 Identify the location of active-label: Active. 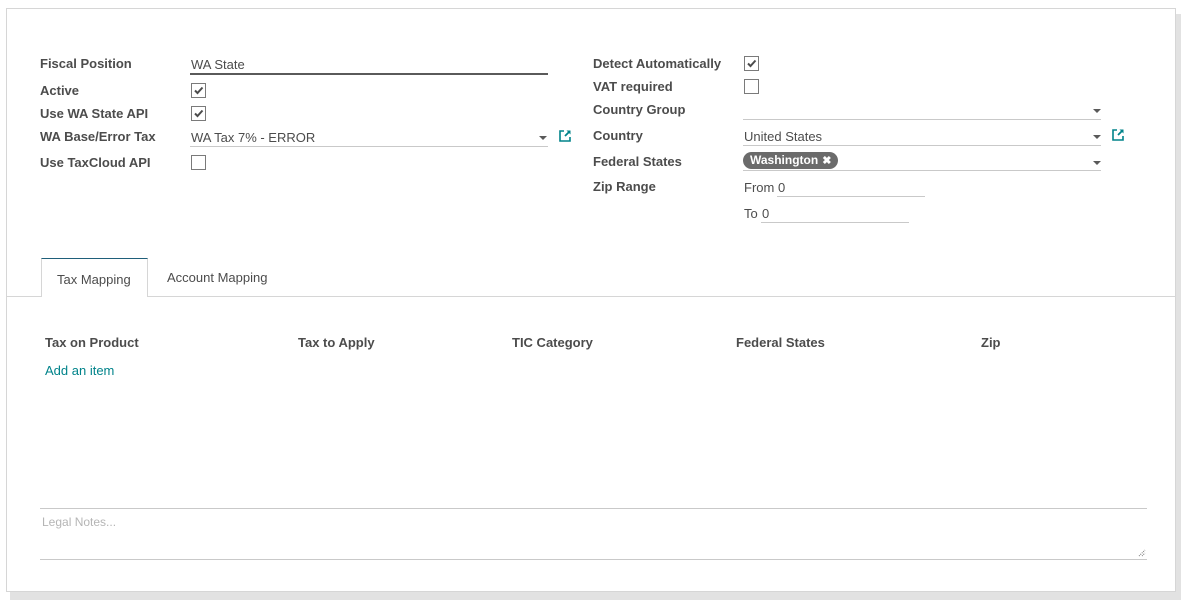
(60, 90).